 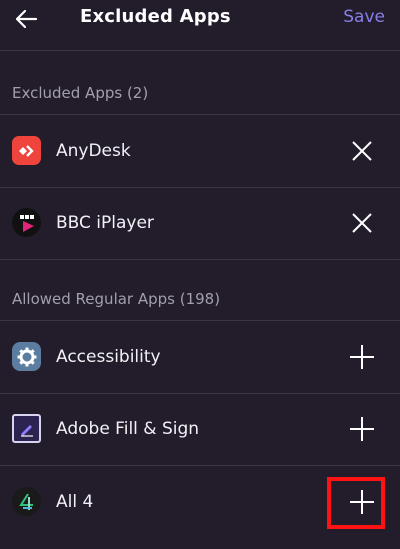 I want to click on app-label: All 4, so click(x=75, y=502).